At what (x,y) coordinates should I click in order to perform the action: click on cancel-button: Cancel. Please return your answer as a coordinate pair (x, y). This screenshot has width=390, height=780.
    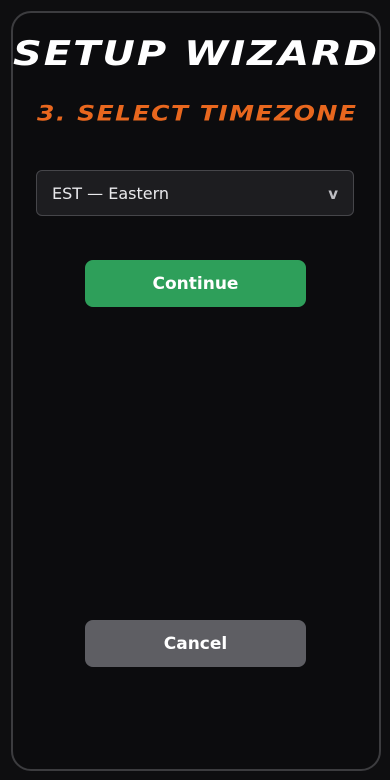
    Looking at the image, I should click on (195, 643).